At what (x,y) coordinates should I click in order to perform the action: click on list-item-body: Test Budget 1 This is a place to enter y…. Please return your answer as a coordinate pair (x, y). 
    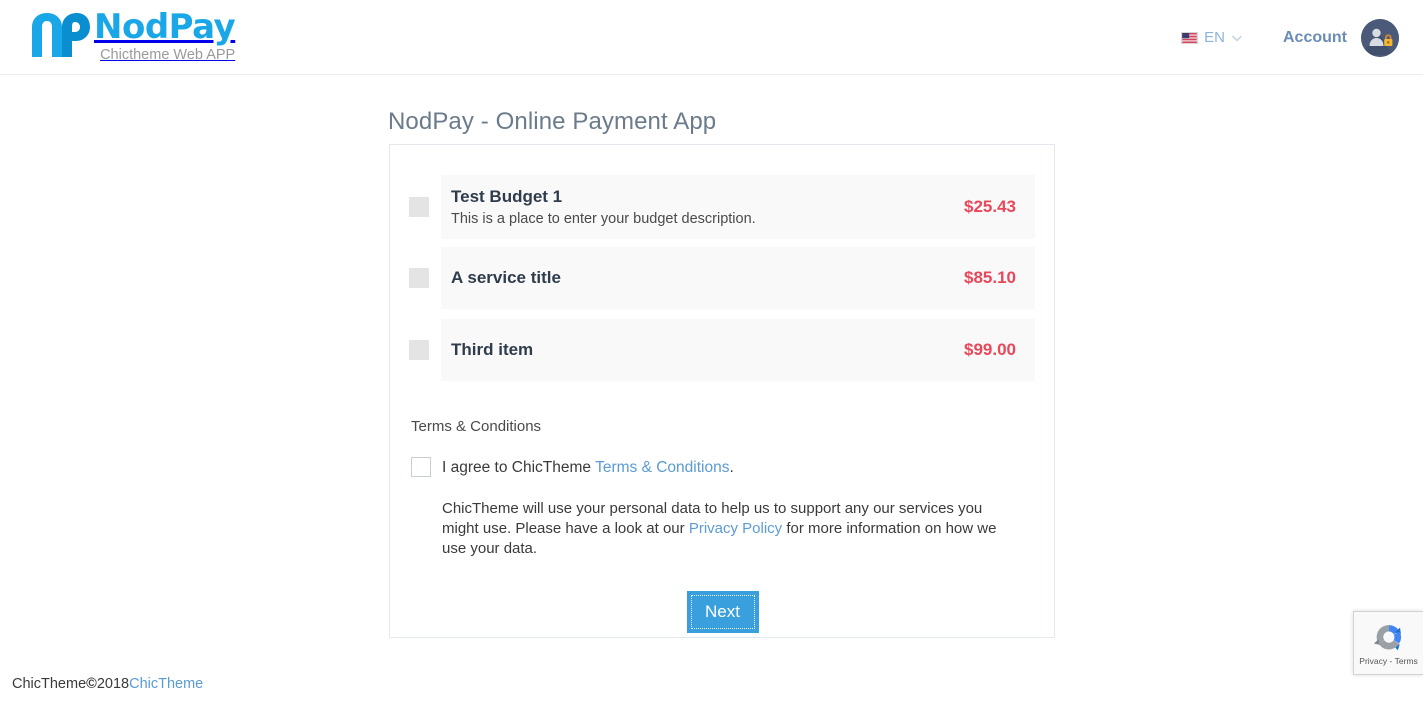
    Looking at the image, I should click on (738, 207).